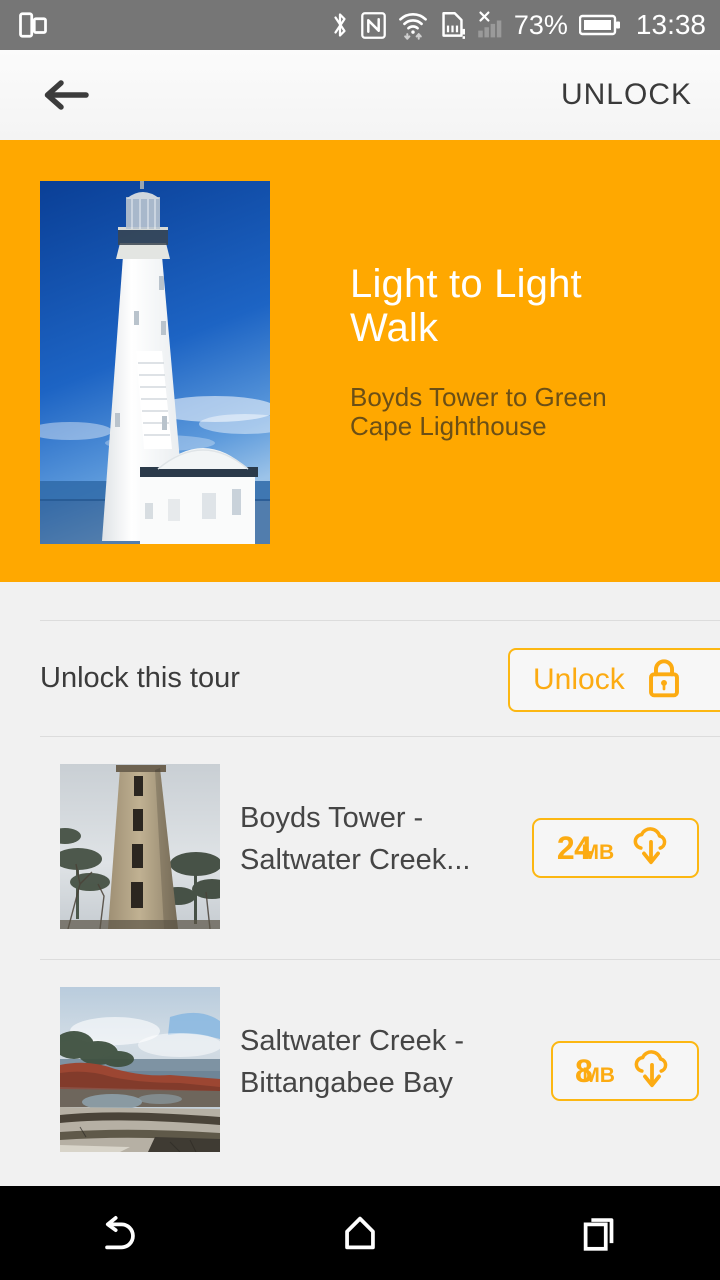 Image resolution: width=720 pixels, height=1280 pixels. I want to click on tour-subtitle: Boyds Tower to Green Cape Lighthouse, so click(478, 411).